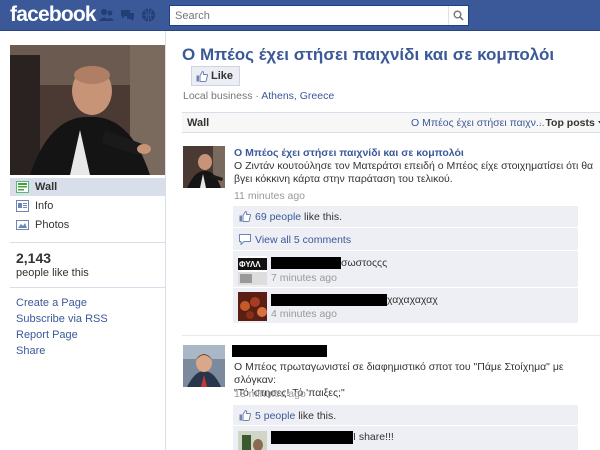 The height and width of the screenshot is (450, 600). I want to click on notifications-icon, so click(148, 15).